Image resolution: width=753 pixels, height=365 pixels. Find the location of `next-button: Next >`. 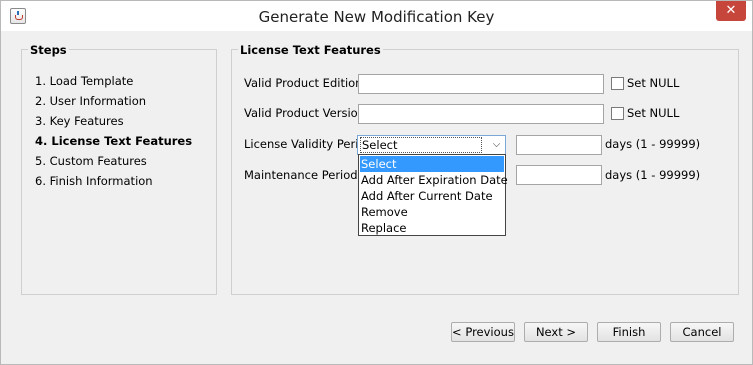

next-button: Next > is located at coordinates (556, 332).